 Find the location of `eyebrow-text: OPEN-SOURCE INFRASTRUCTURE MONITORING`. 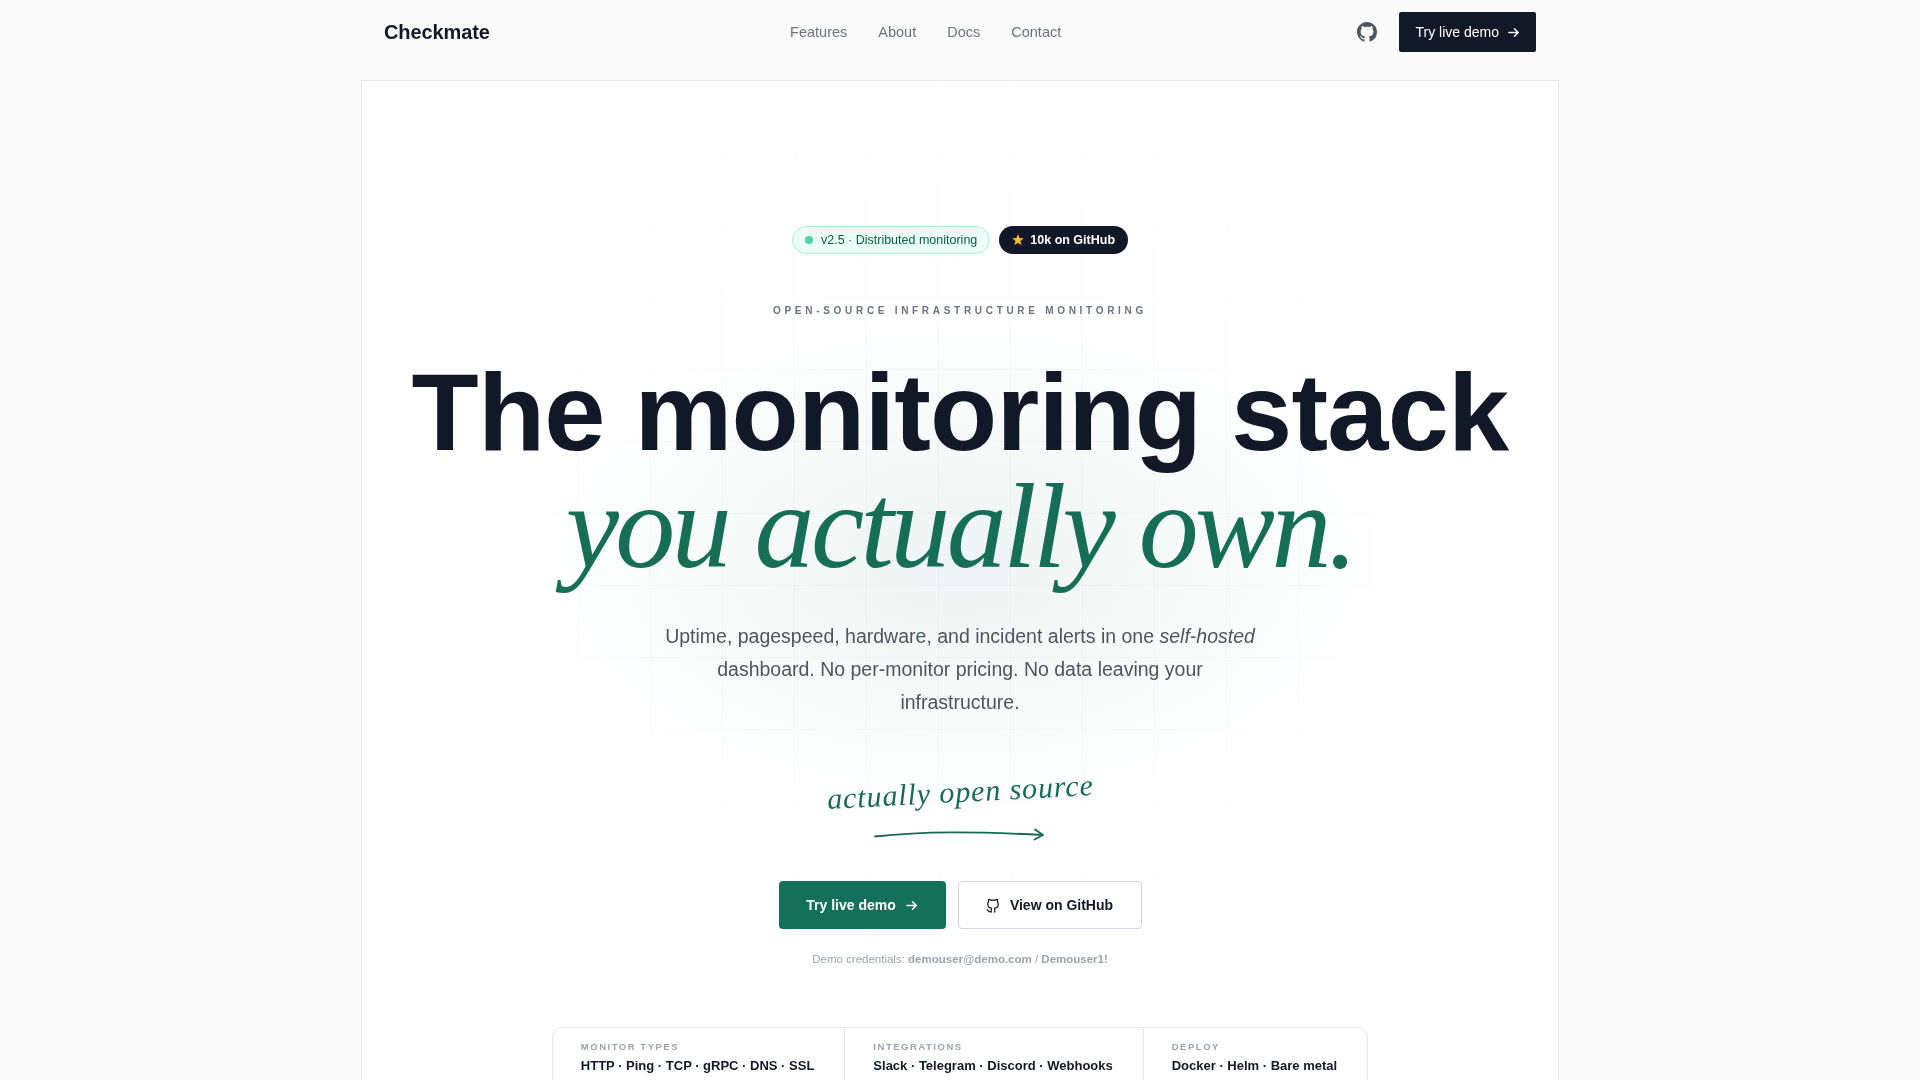

eyebrow-text: OPEN-SOURCE INFRASTRUCTURE MONITORING is located at coordinates (960, 311).